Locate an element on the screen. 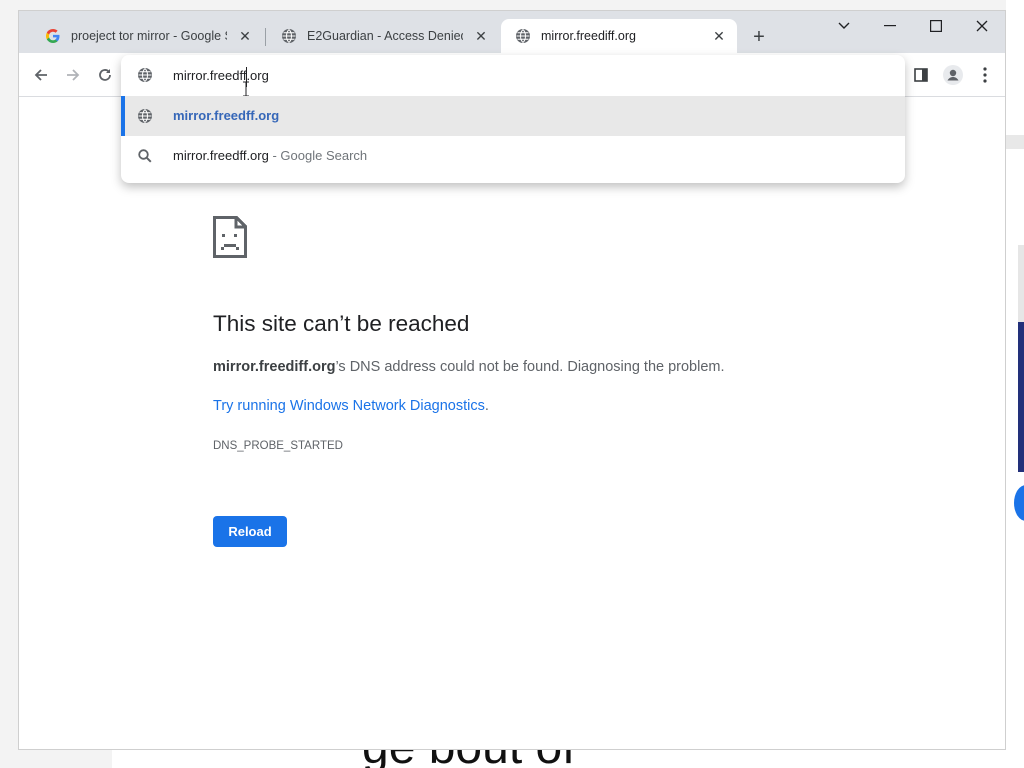  tab-title: E2Guardian - Access Denied is located at coordinates (385, 36).